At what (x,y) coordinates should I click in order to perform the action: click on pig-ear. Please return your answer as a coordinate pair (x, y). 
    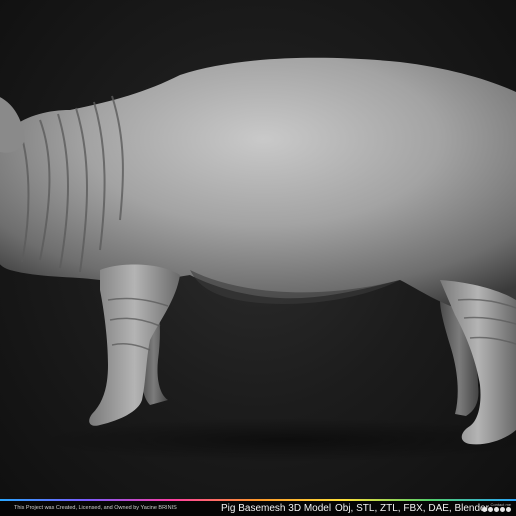
    Looking at the image, I should click on (12, 125).